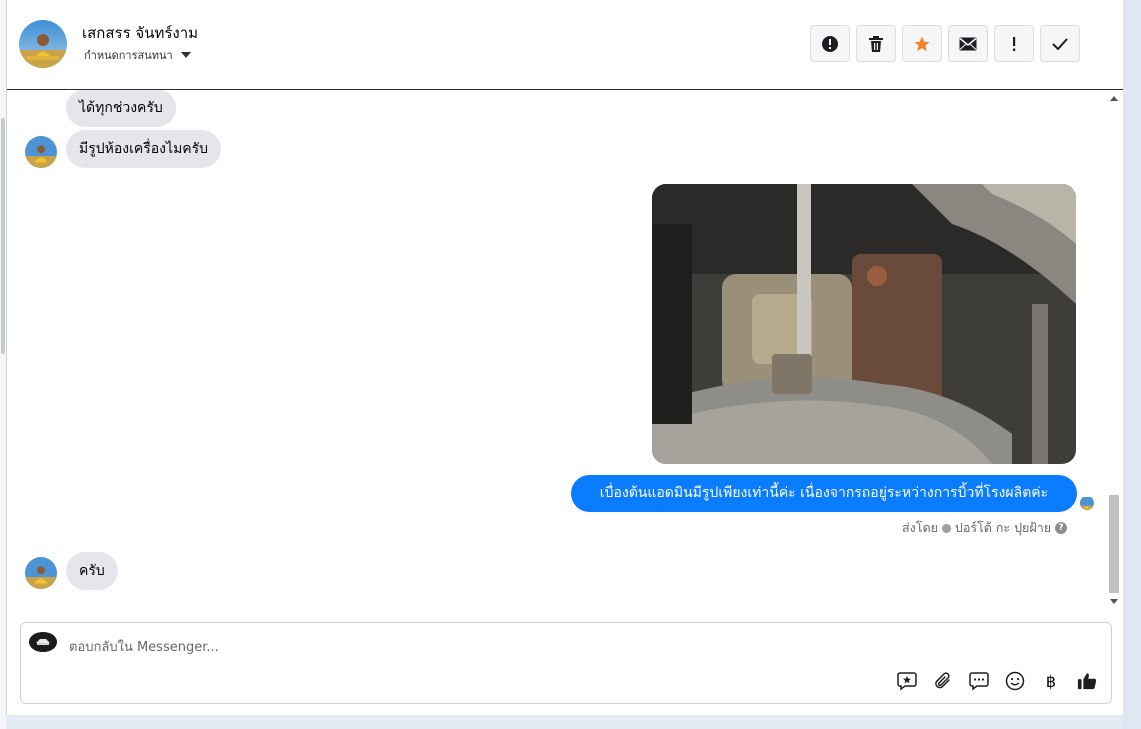  I want to click on thumbs-up-icon, so click(1087, 681).